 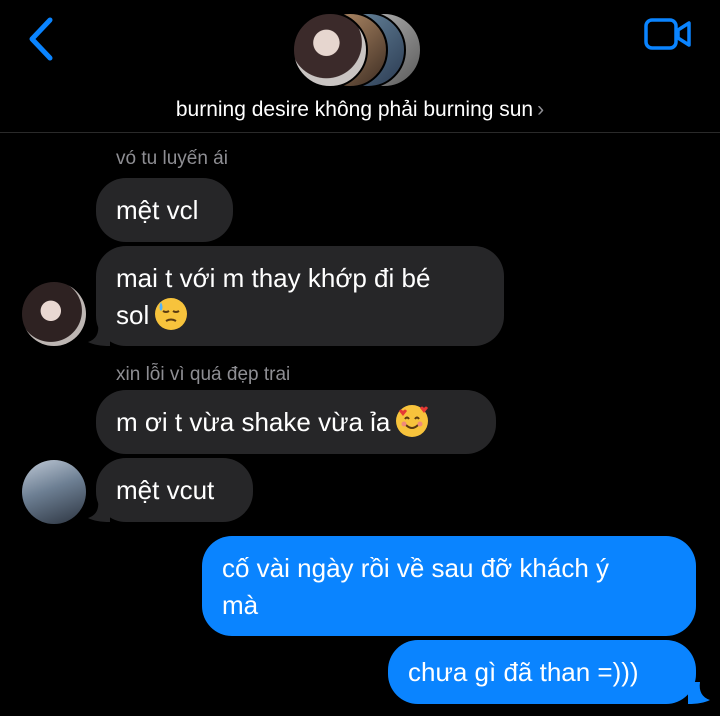 What do you see at coordinates (42, 39) in the screenshot?
I see `chevron-left-icon` at bounding box center [42, 39].